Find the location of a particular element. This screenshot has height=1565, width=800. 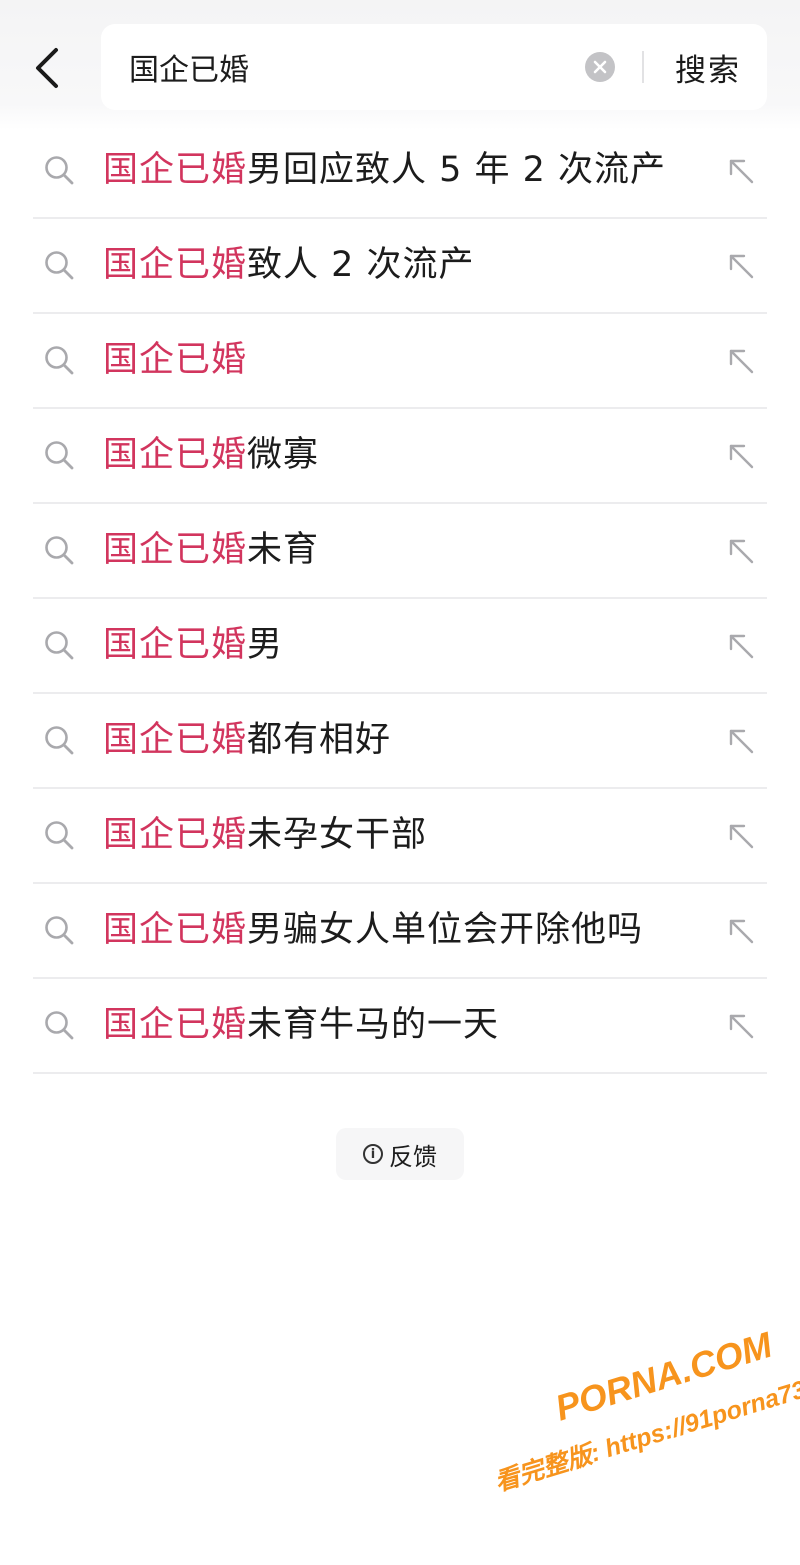

suggestion-rest: 男骗女人单位会开除他吗 is located at coordinates (445, 930).